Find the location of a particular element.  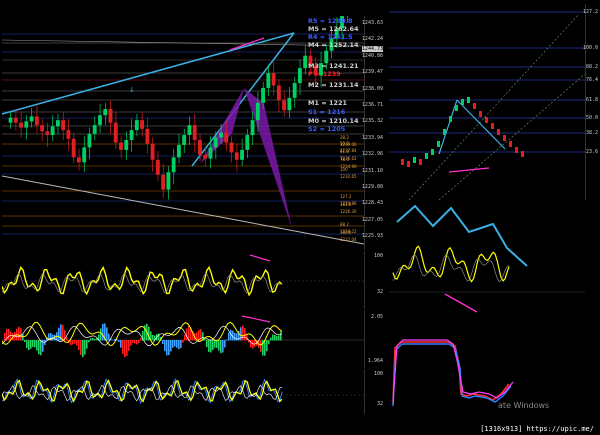

right-oscillator-chart is located at coordinates (487, 267).